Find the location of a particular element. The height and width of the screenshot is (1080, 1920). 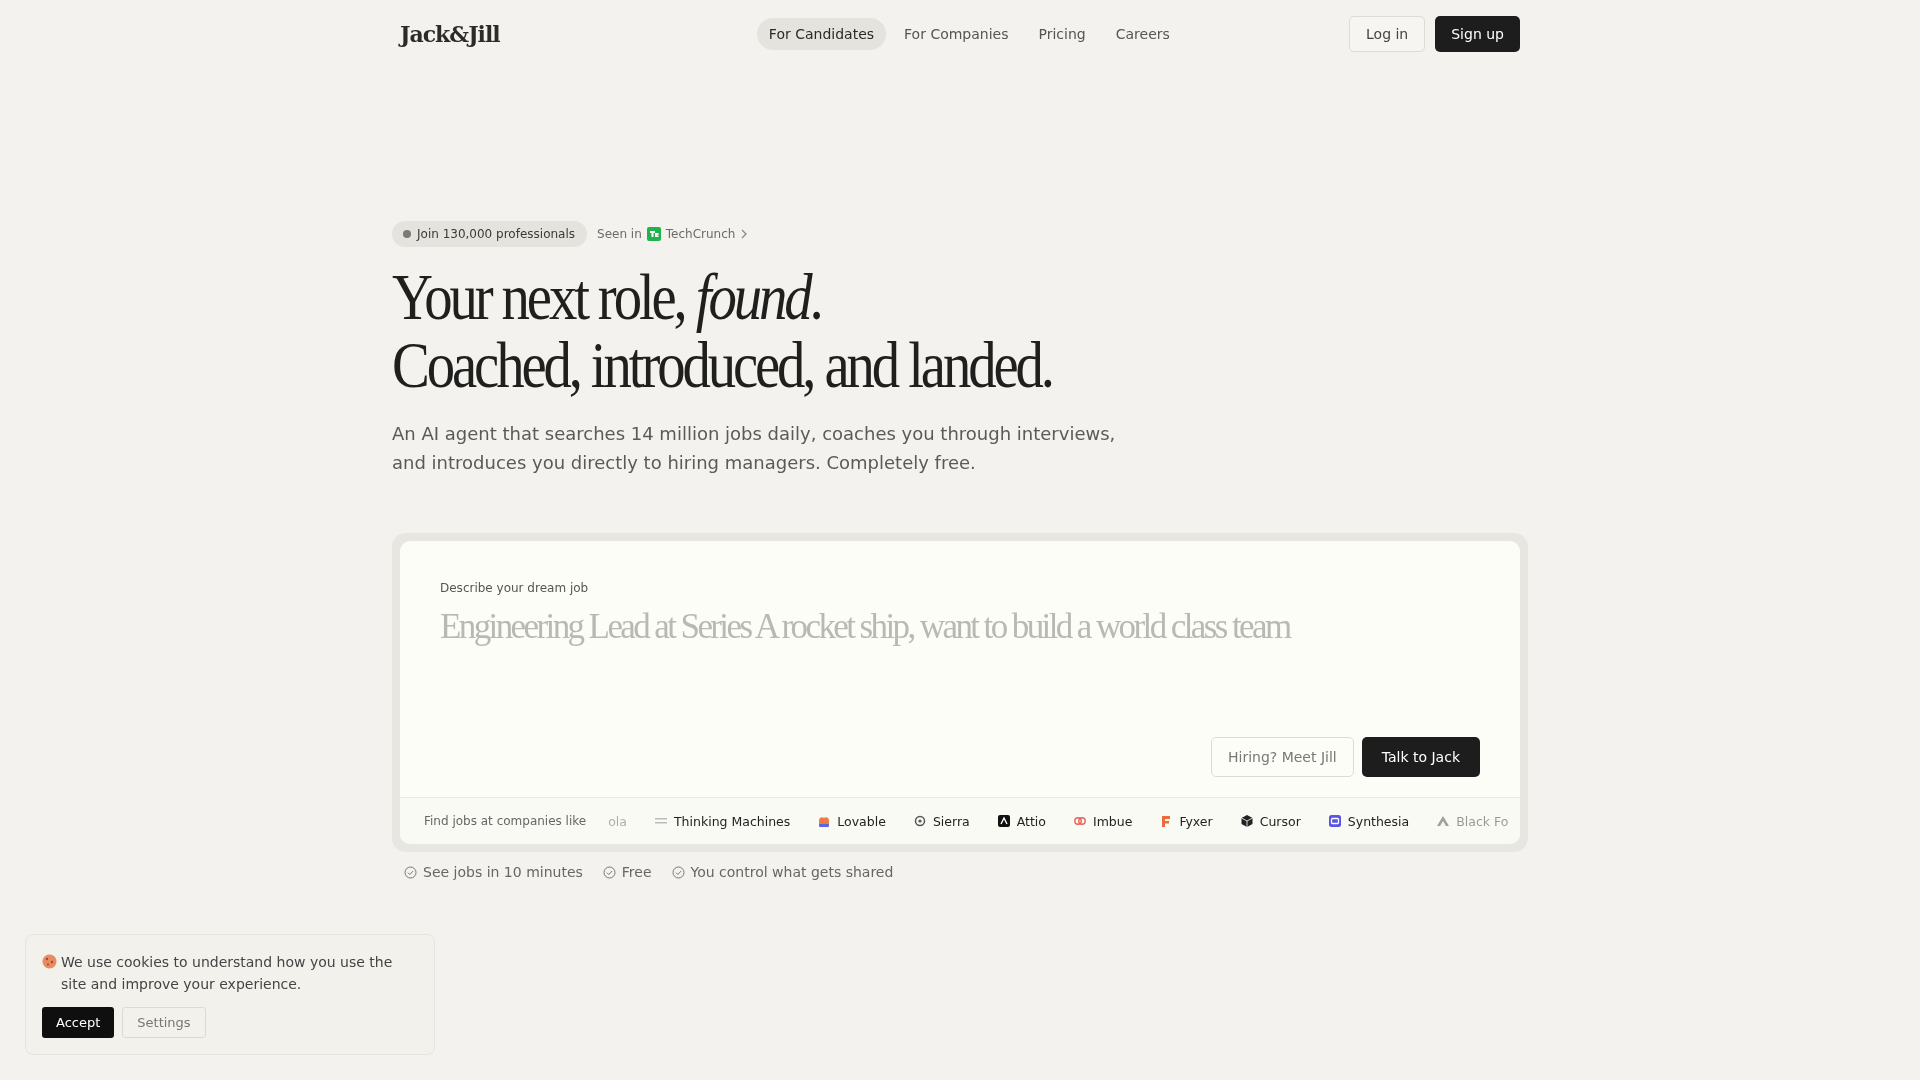

feature-text: See jobs in 10 minutes is located at coordinates (503, 872).